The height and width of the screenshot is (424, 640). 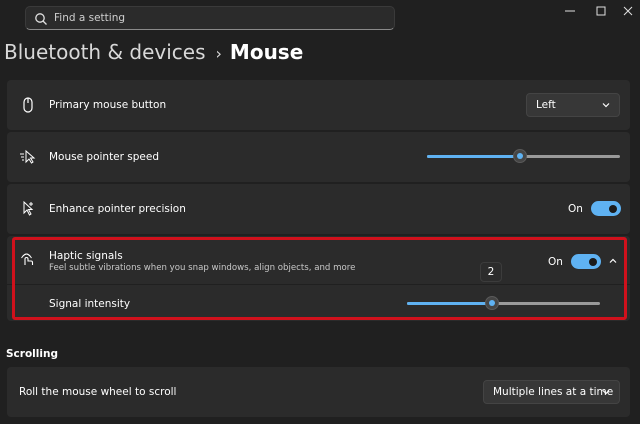 What do you see at coordinates (575, 209) in the screenshot?
I see `toggle-state-label: On` at bounding box center [575, 209].